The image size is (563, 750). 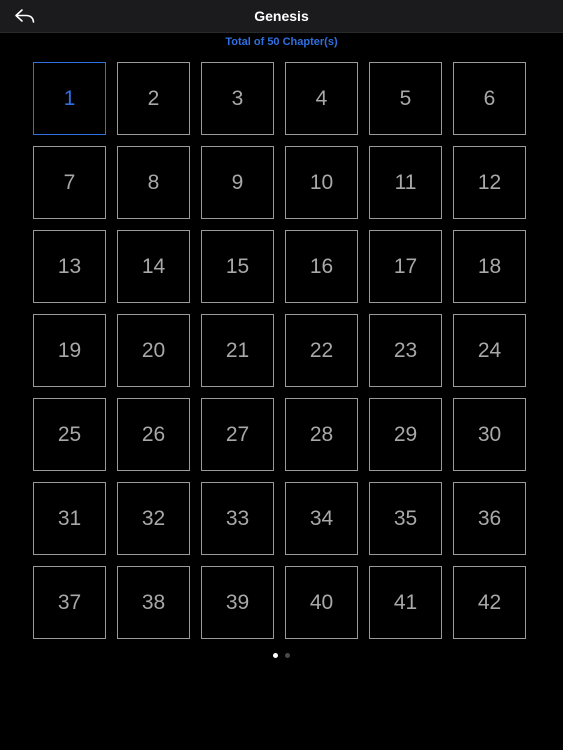 I want to click on chapter-button: 19, so click(x=69, y=350).